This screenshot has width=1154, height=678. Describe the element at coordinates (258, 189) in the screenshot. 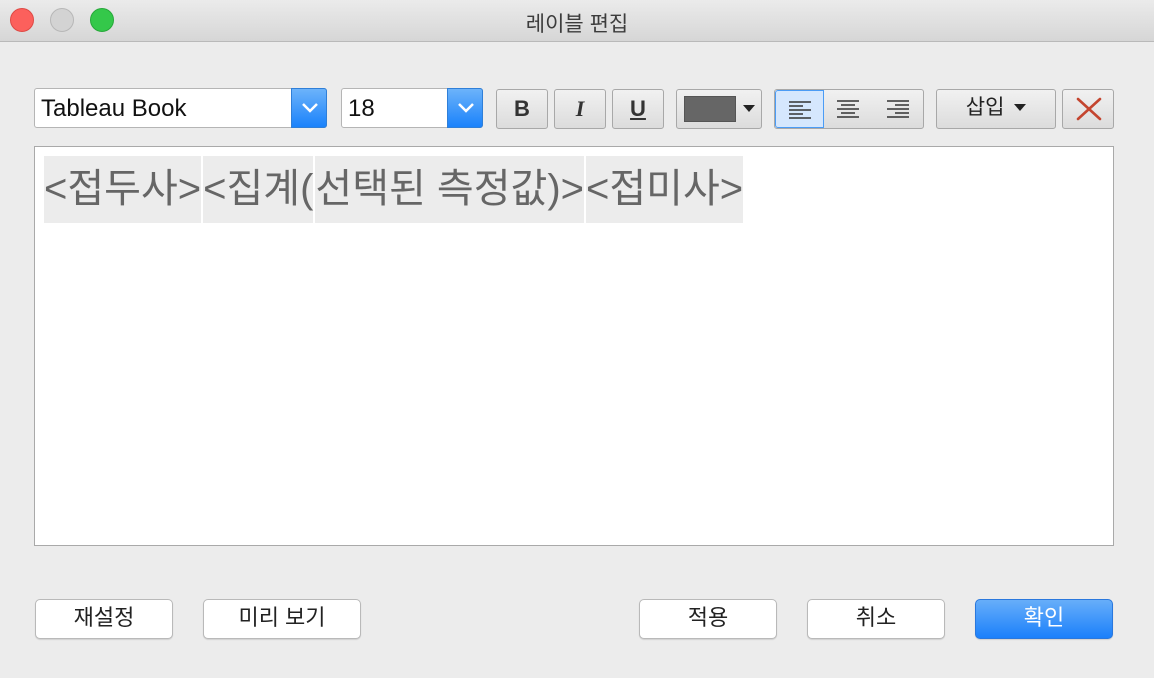

I see `aggregate-field-token: <집계(` at that location.